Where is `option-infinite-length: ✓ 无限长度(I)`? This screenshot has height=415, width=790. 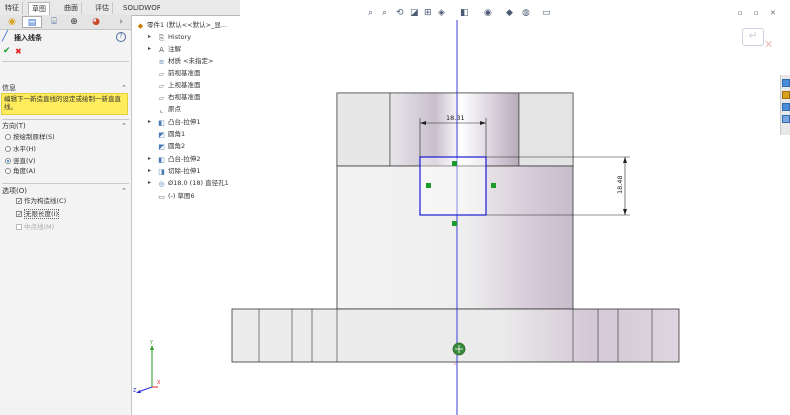
option-infinite-length: ✓ 无限长度(I) is located at coordinates (37, 214).